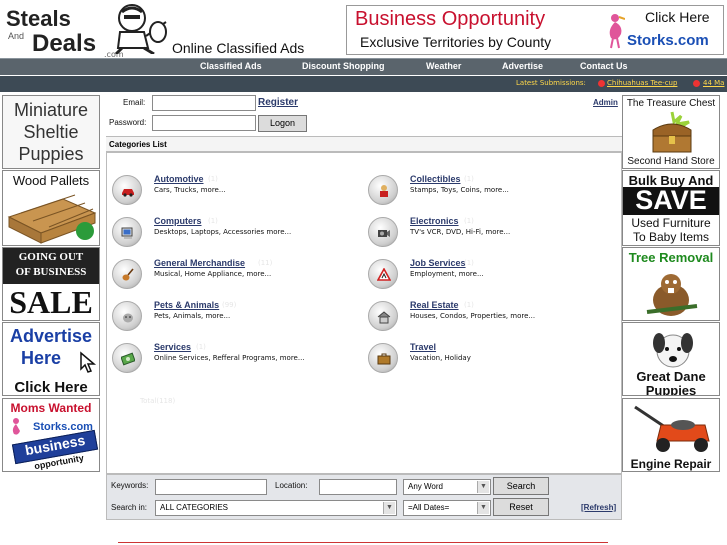  Describe the element at coordinates (178, 221) in the screenshot. I see `category-name: Computers` at that location.